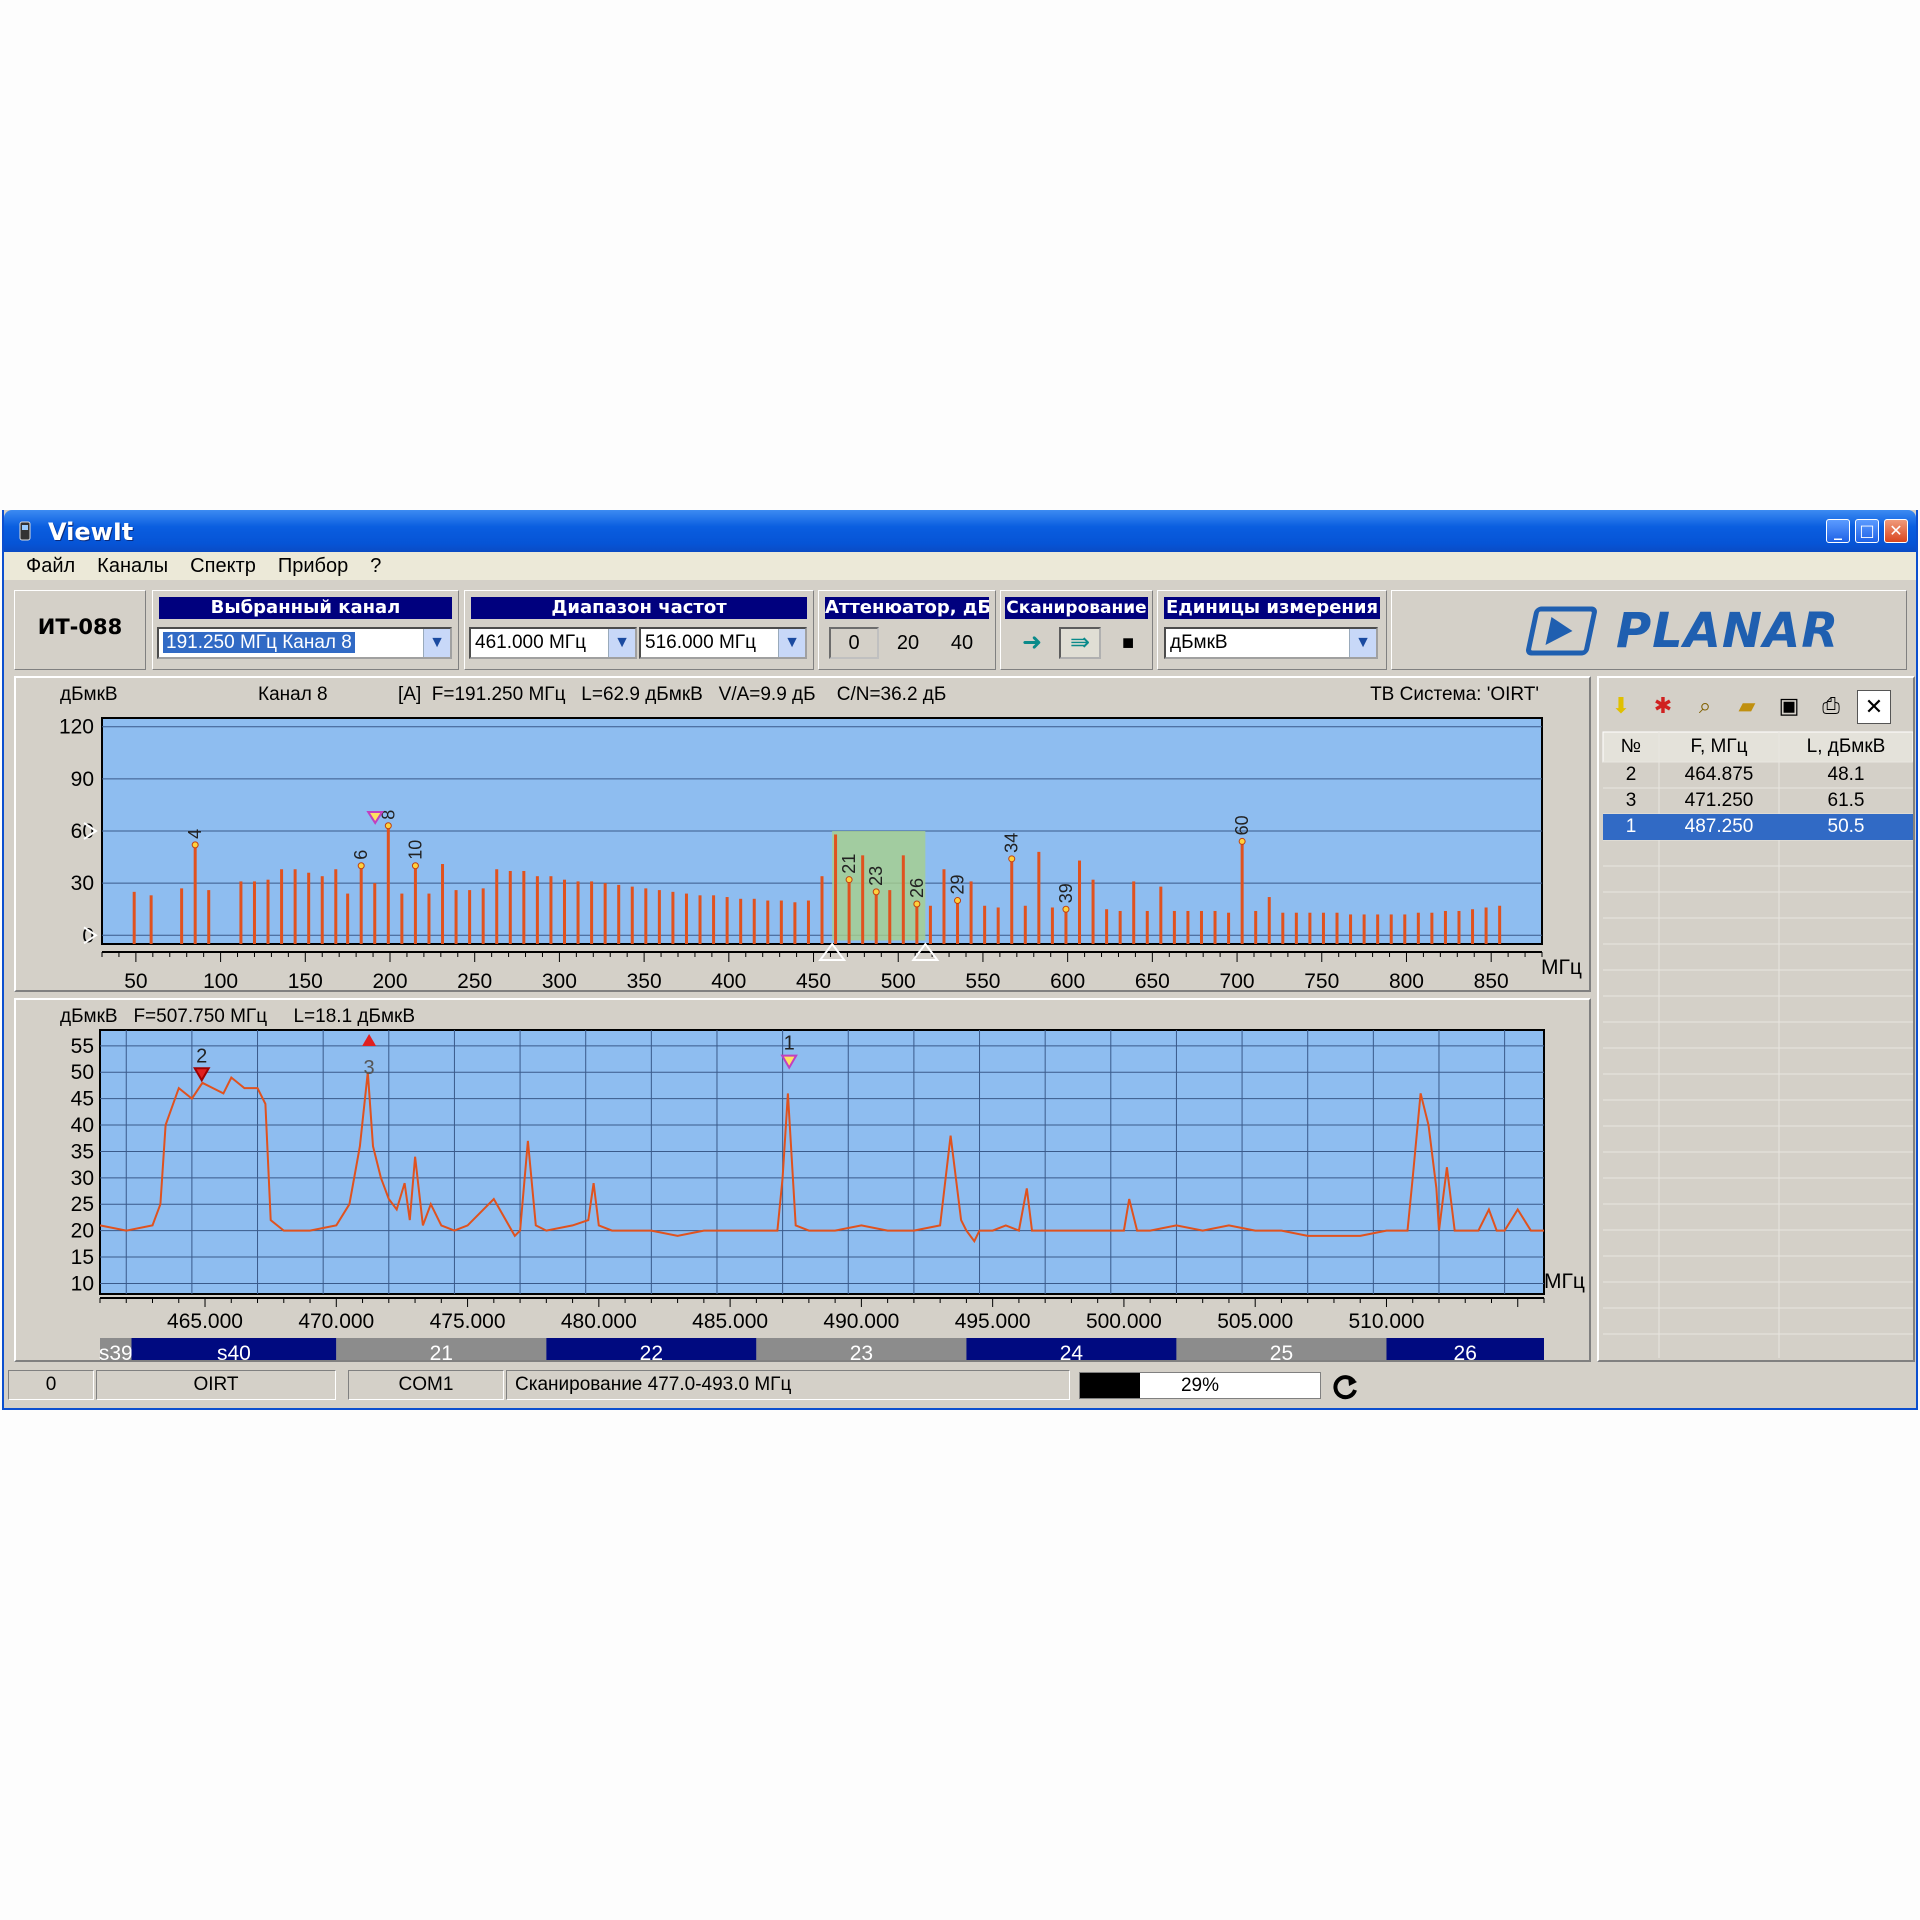 This screenshot has width=1920, height=1920. What do you see at coordinates (1705, 706) in the screenshot?
I see `zoom-search-icon: ⌕` at bounding box center [1705, 706].